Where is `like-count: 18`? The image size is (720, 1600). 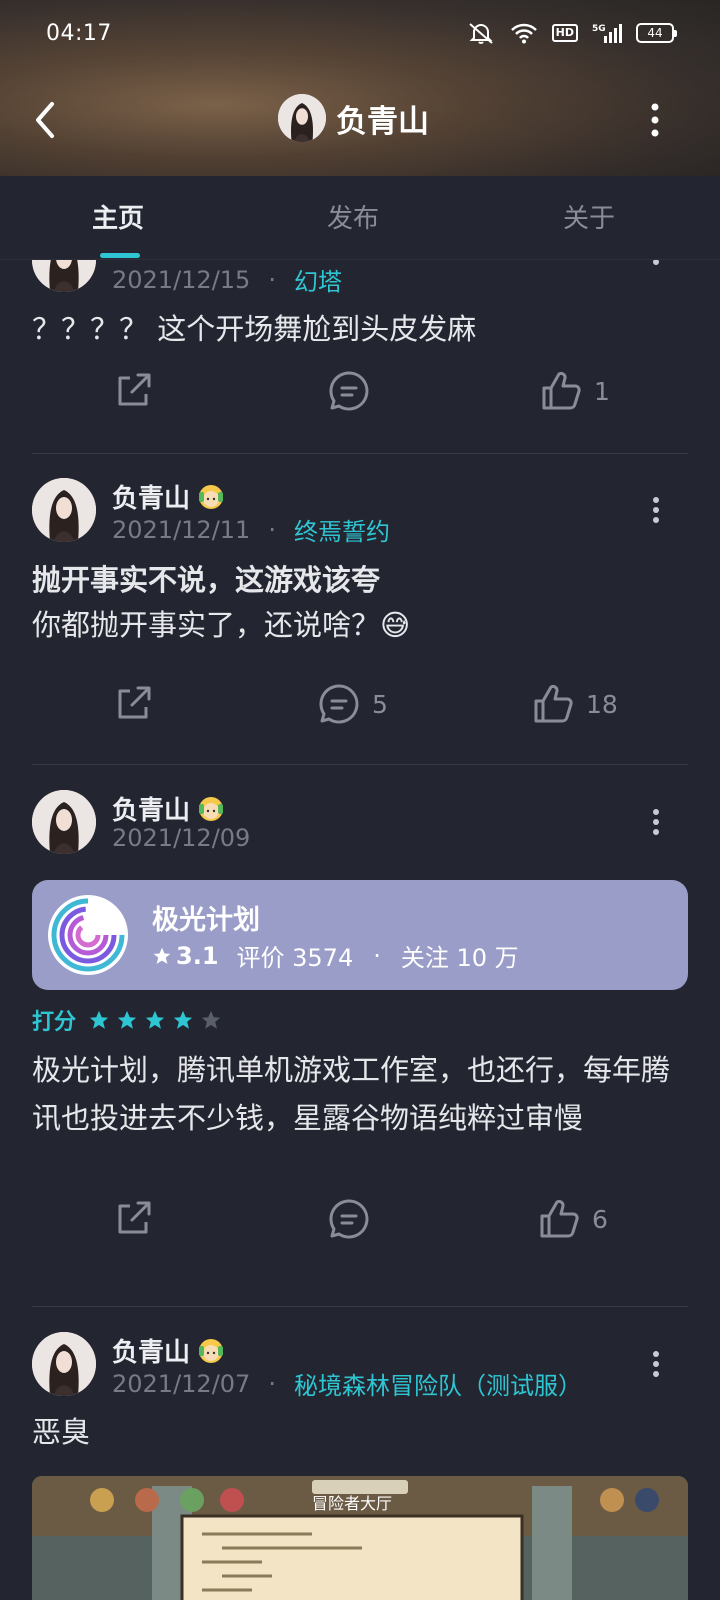 like-count: 18 is located at coordinates (602, 704).